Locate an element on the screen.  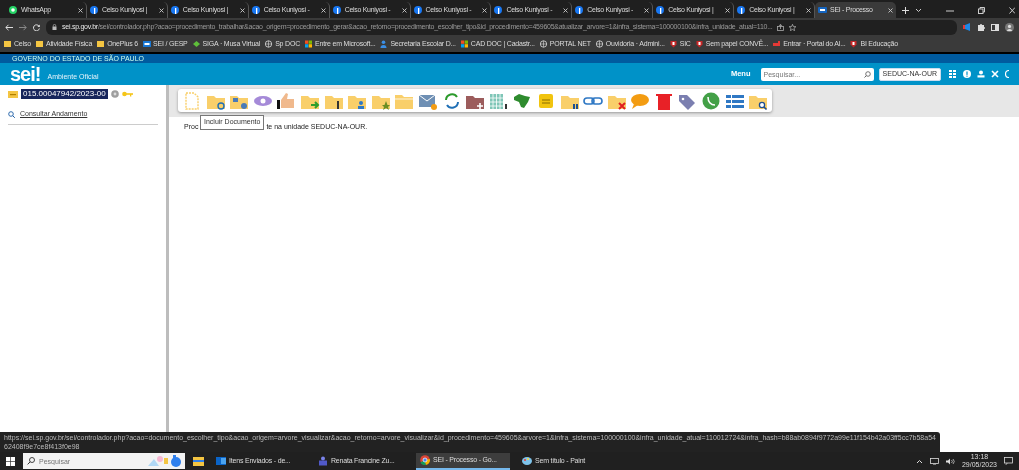
chevron-up-icon is located at coordinates (919, 461).